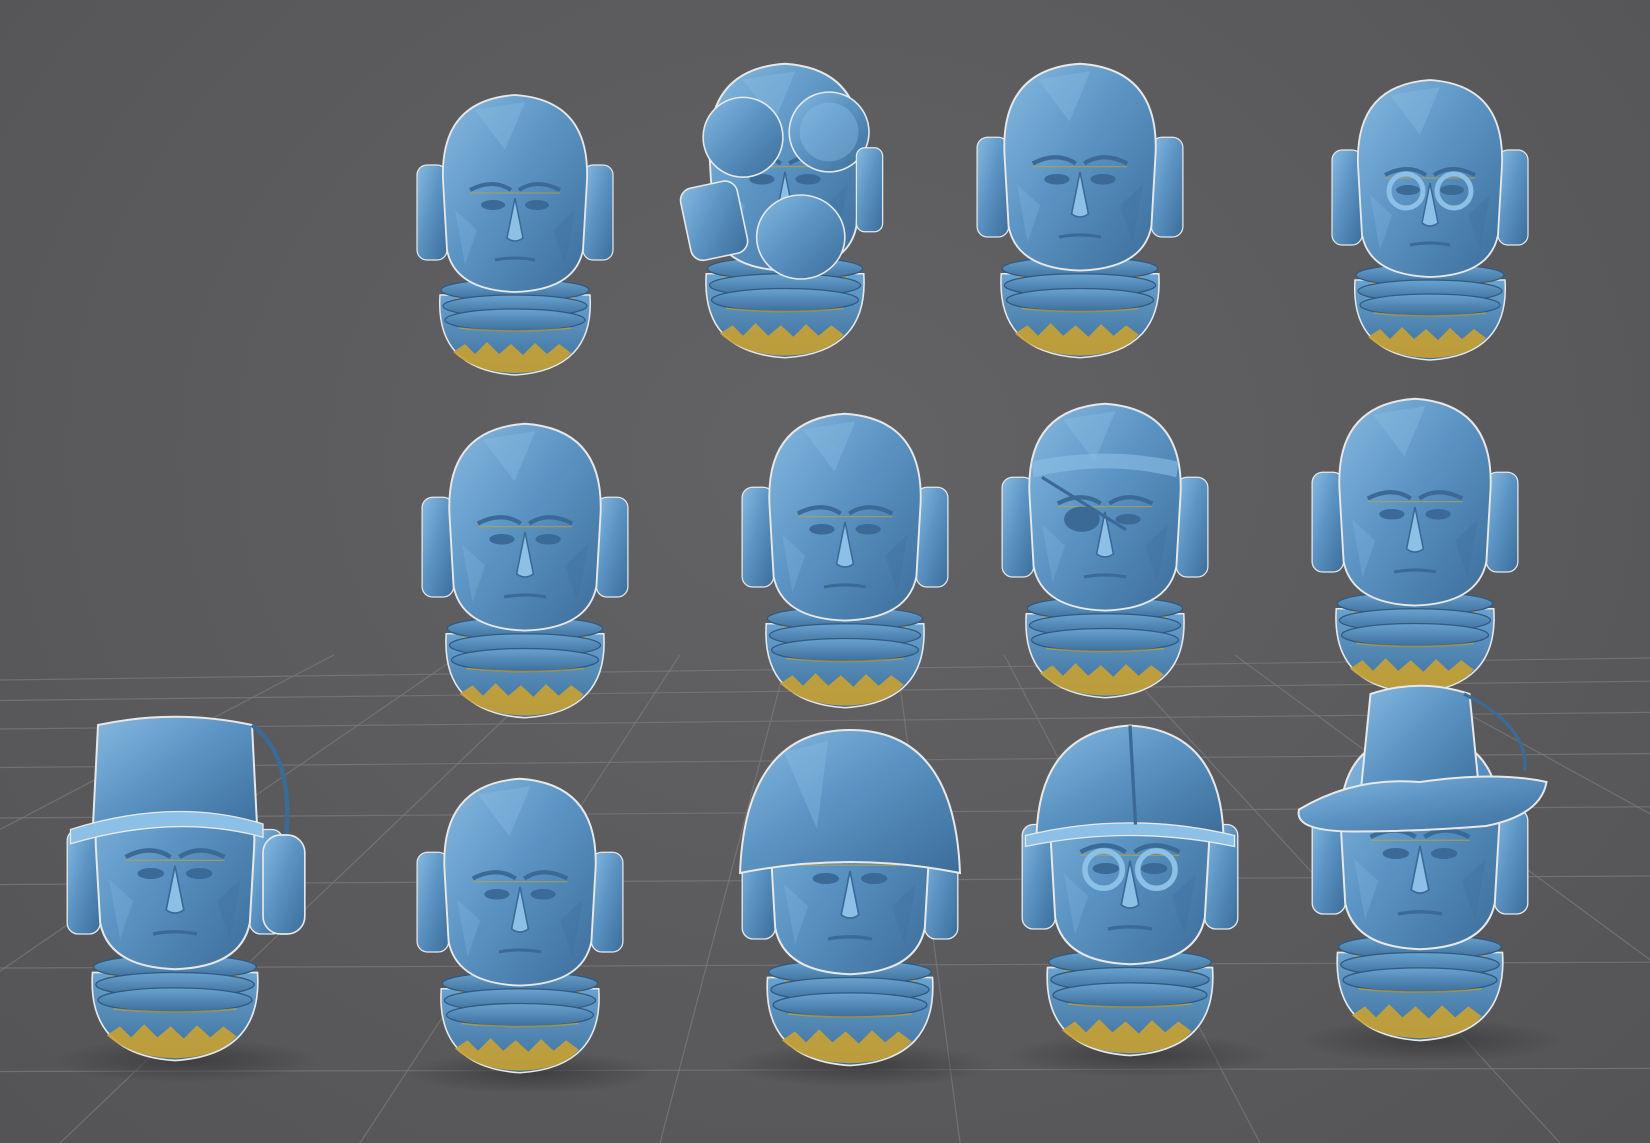 This screenshot has height=1143, width=1650. I want to click on mask-lens, so click(743, 137).